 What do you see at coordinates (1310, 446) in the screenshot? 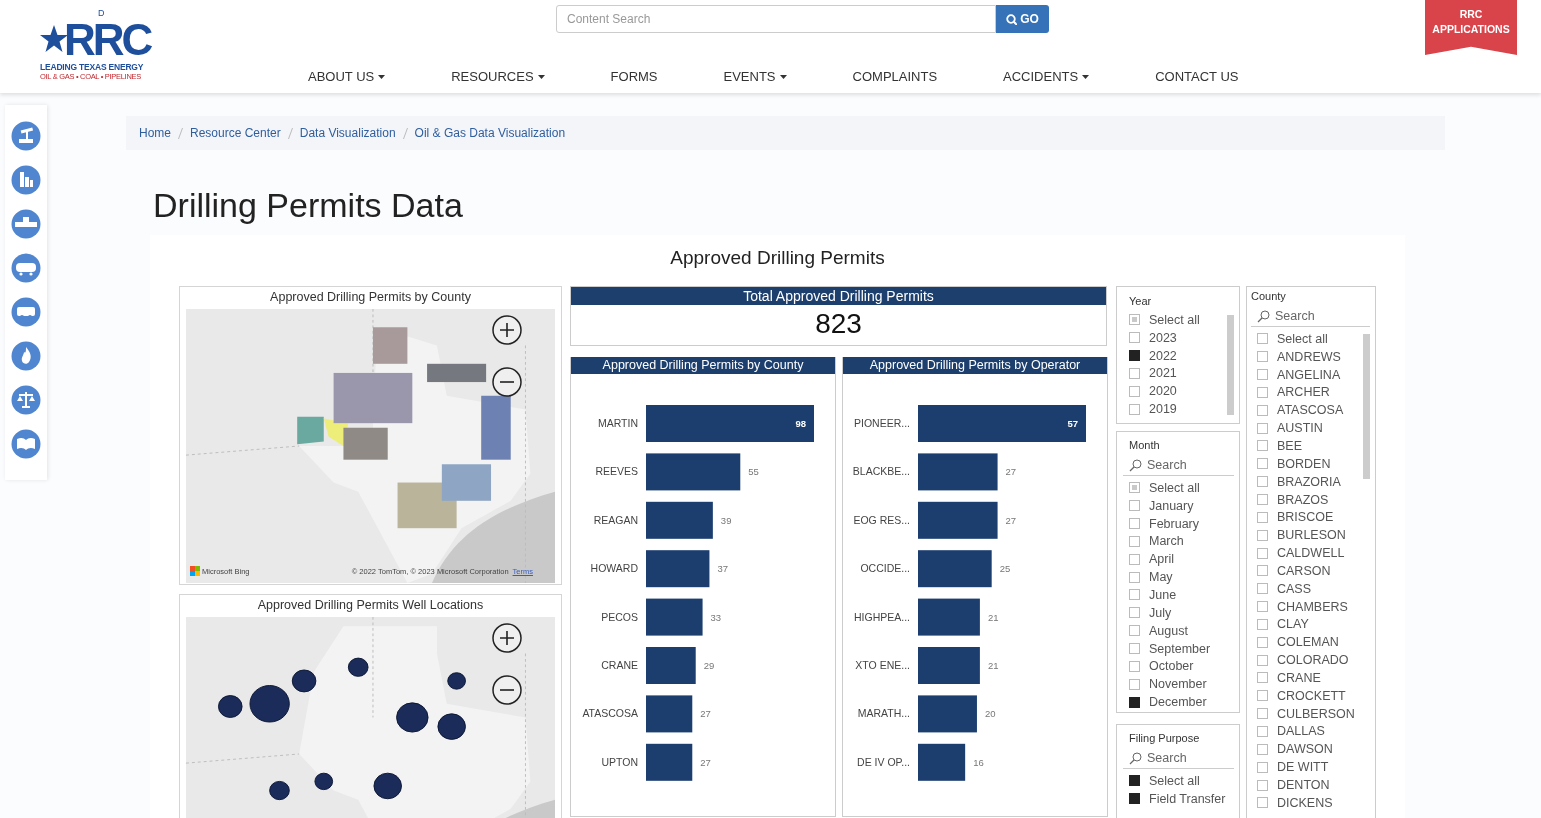
I see `slicer-option: BEE` at bounding box center [1310, 446].